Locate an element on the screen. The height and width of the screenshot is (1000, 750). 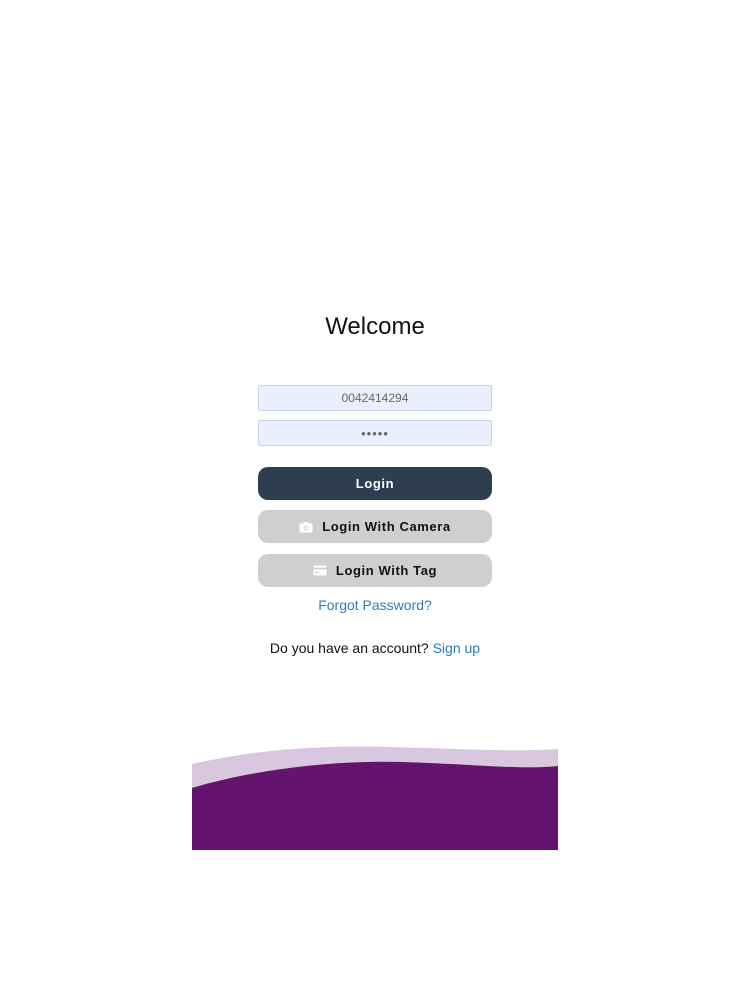
wave-dark-fill is located at coordinates (375, 805).